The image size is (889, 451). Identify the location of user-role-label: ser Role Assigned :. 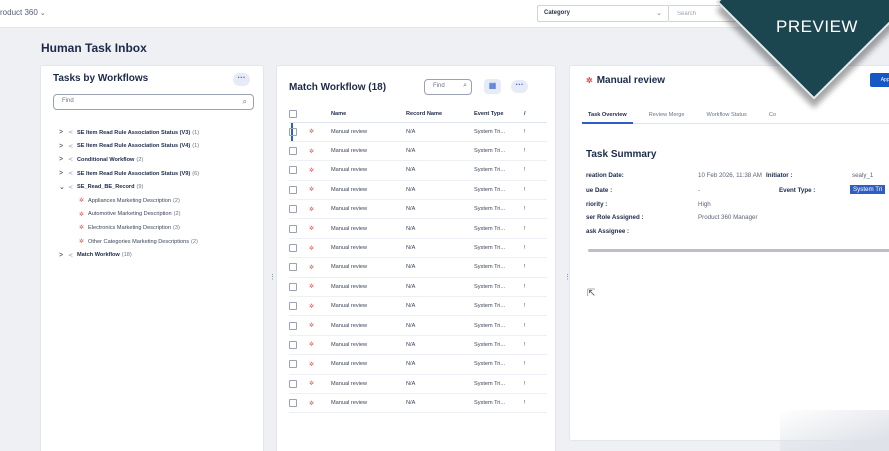
(615, 217).